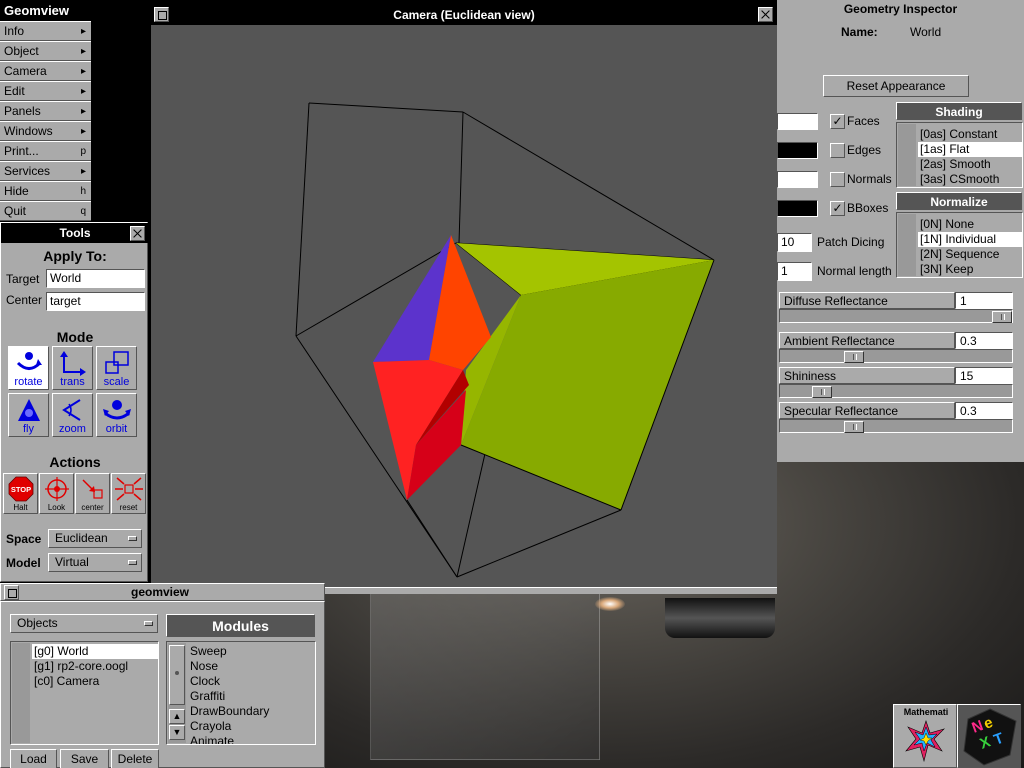 This screenshot has width=1024, height=768. I want to click on mathematica-dock-icon: Mathemati, so click(925, 736).